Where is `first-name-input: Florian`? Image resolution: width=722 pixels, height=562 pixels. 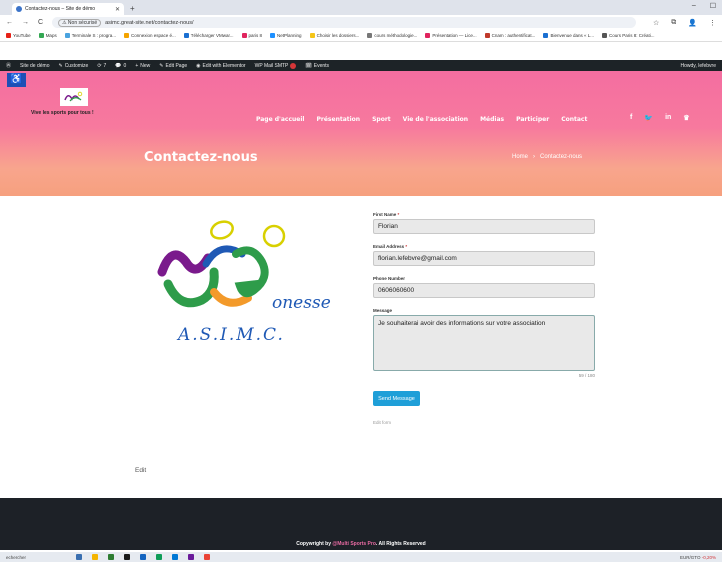
first-name-input: Florian is located at coordinates (484, 226).